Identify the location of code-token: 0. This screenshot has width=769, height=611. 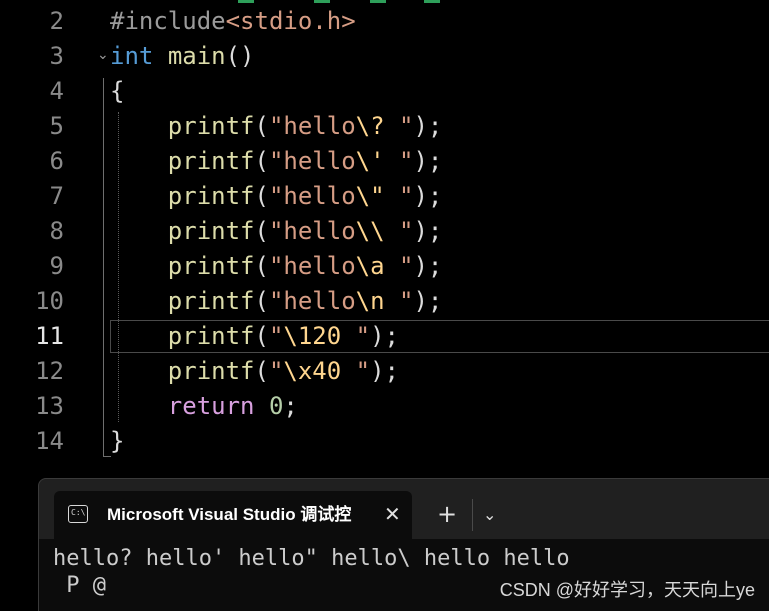
(276, 406).